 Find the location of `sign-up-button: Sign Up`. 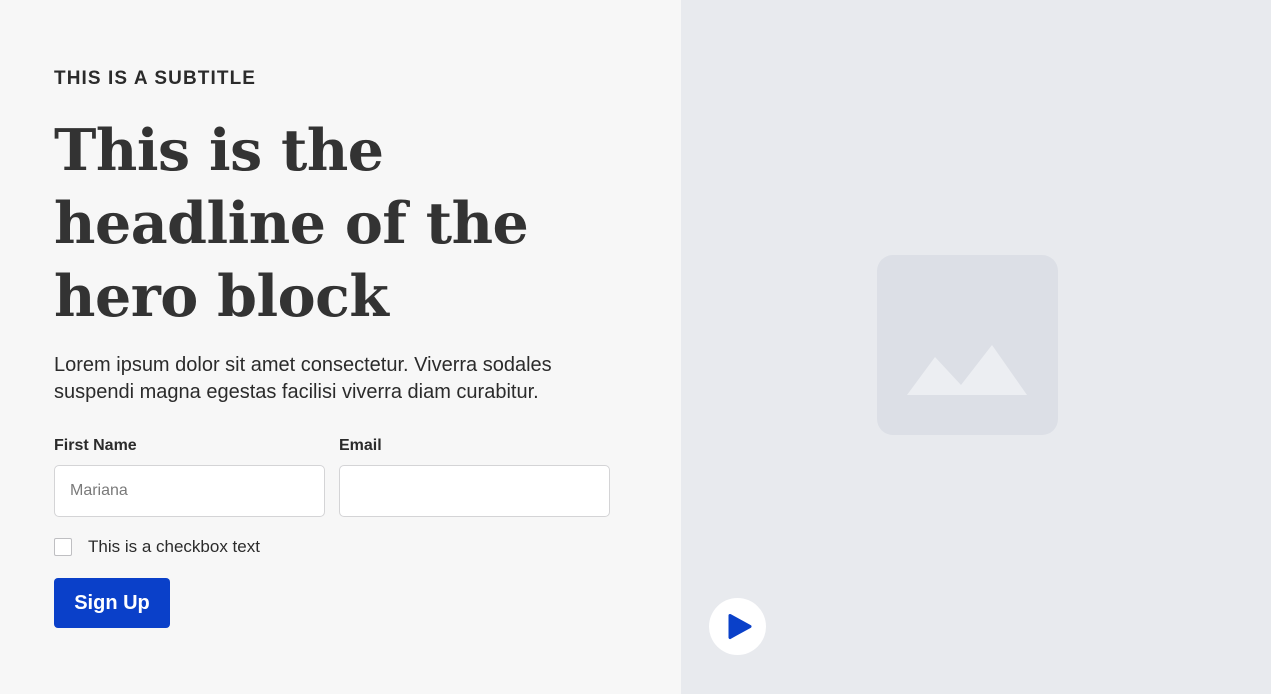

sign-up-button: Sign Up is located at coordinates (112, 603).